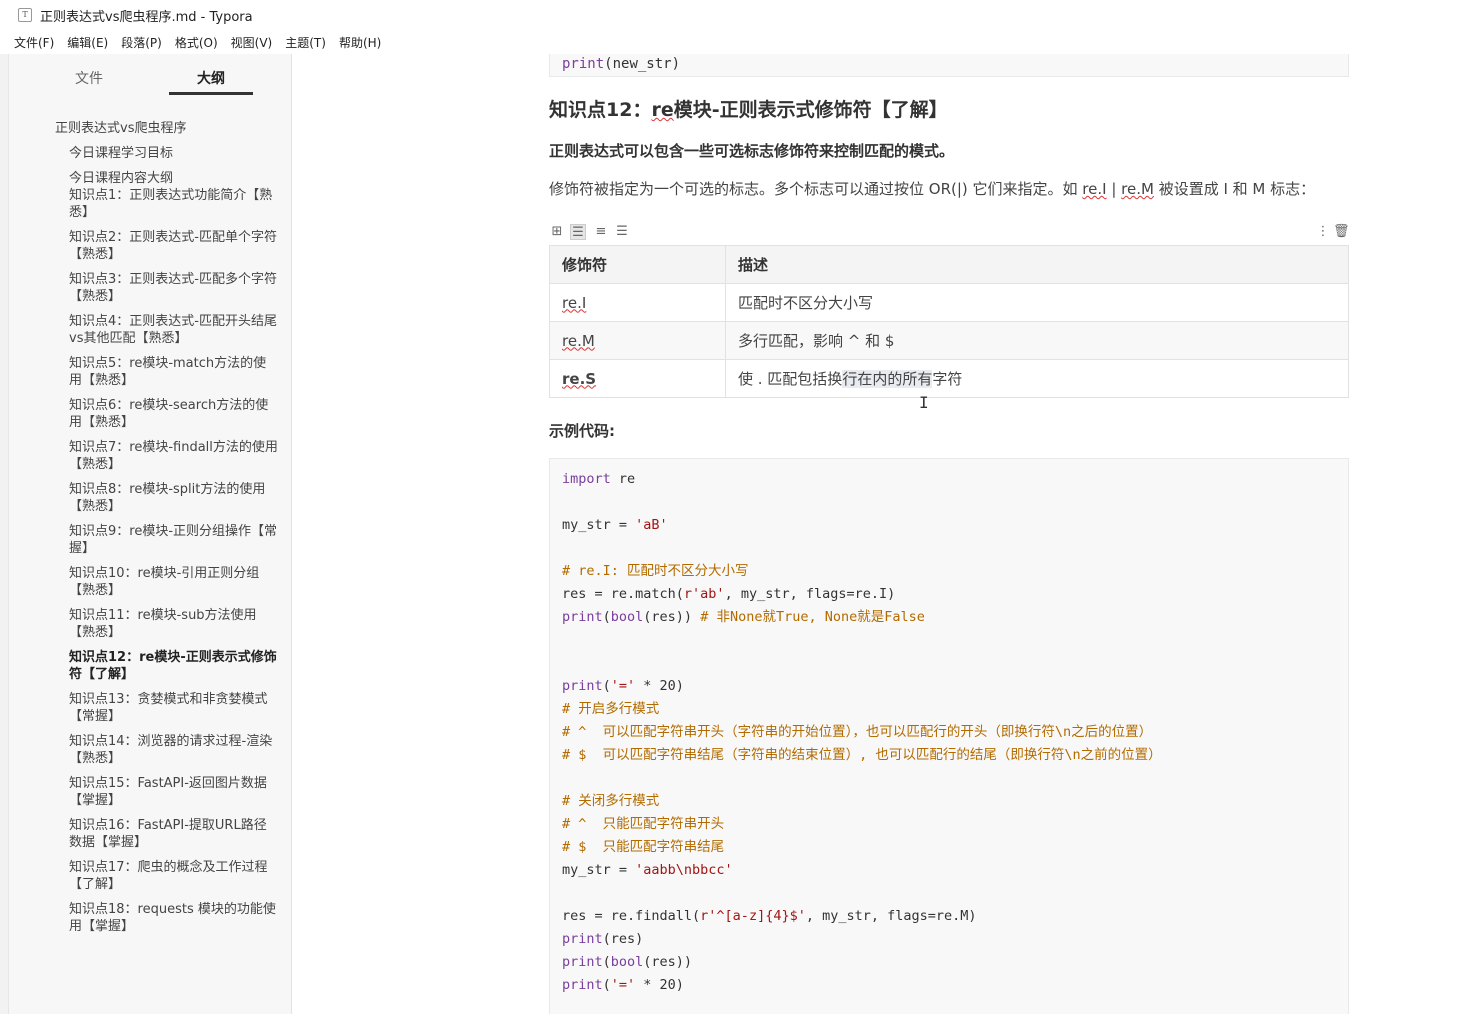  I want to click on code-string: 'aB', so click(651, 525).